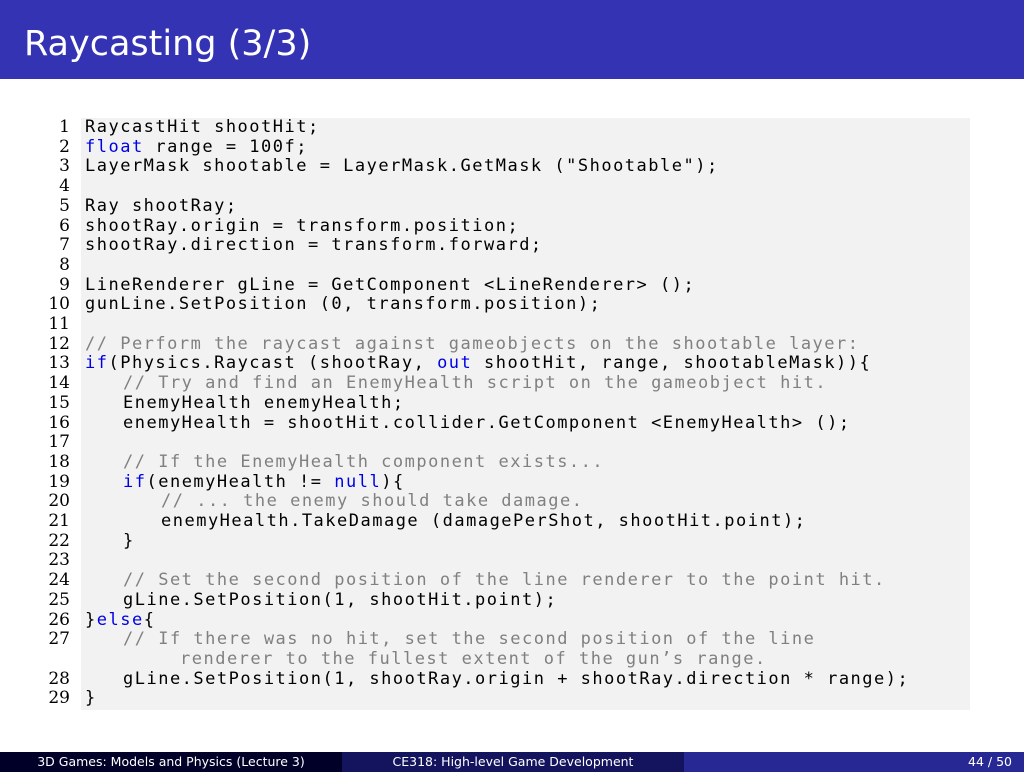 Image resolution: width=1024 pixels, height=772 pixels. What do you see at coordinates (59, 304) in the screenshot?
I see `line-number: 10` at bounding box center [59, 304].